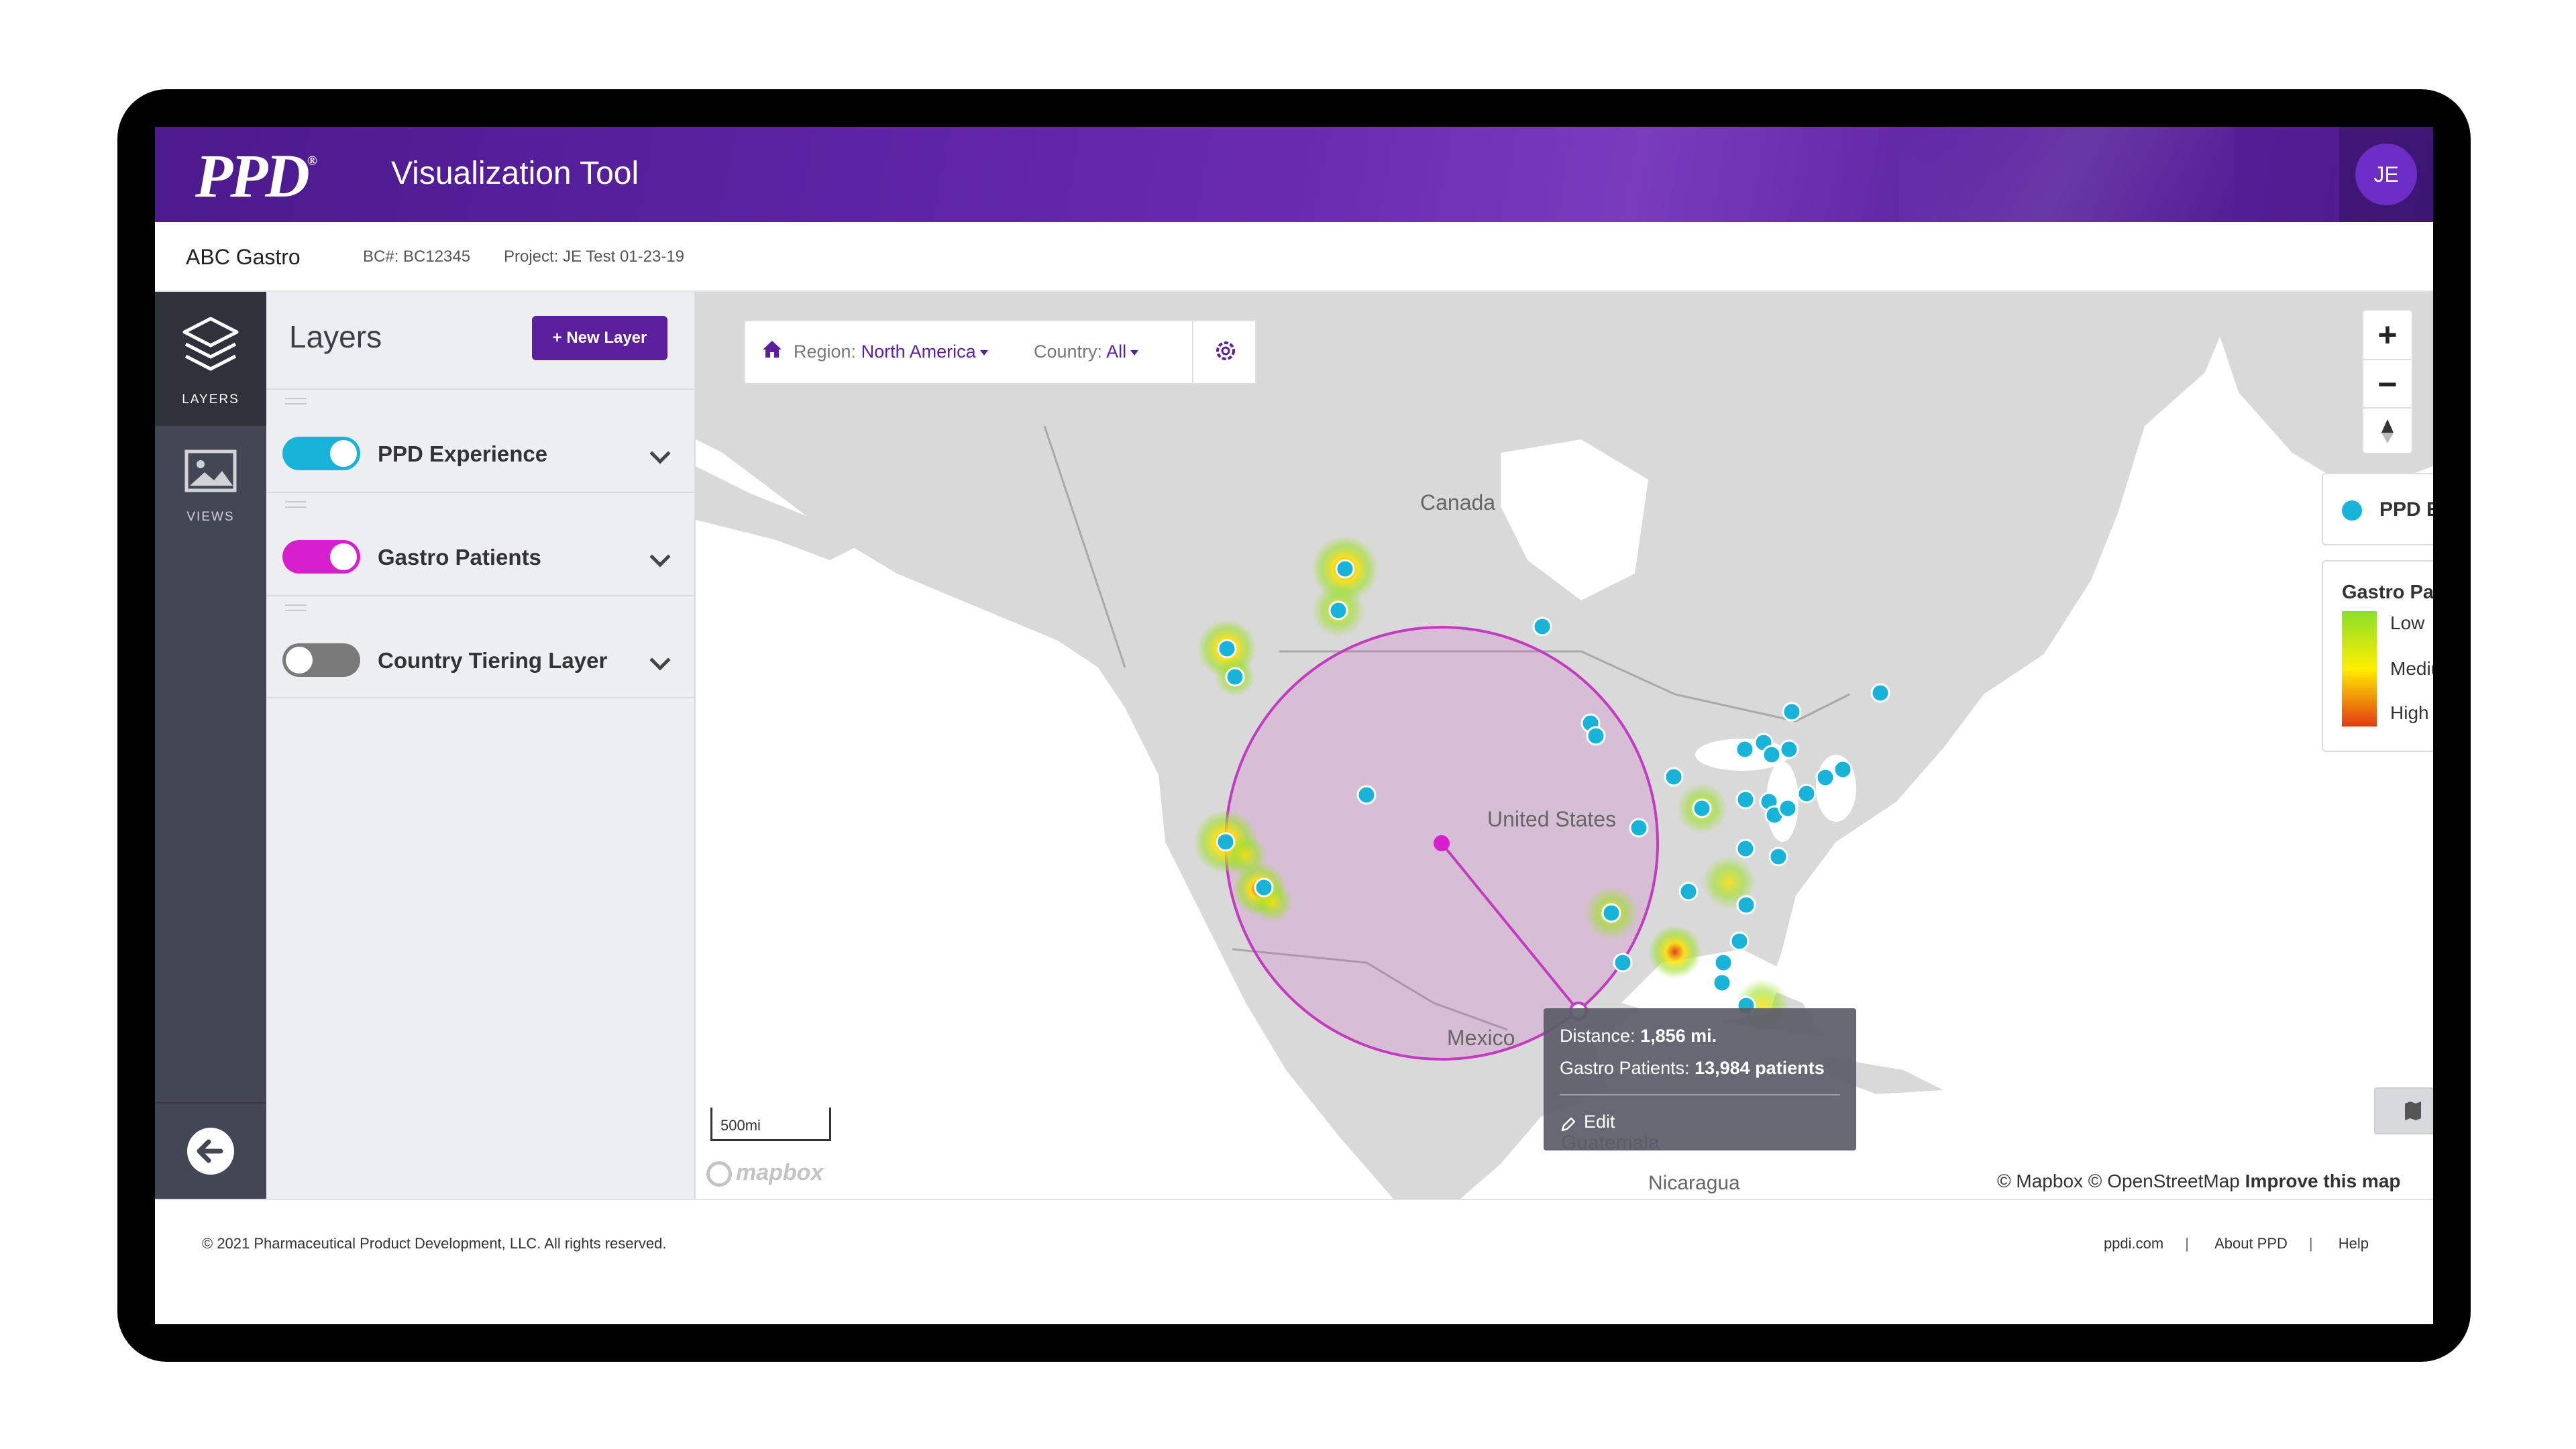  I want to click on layer-toggle-tiering, so click(321, 660).